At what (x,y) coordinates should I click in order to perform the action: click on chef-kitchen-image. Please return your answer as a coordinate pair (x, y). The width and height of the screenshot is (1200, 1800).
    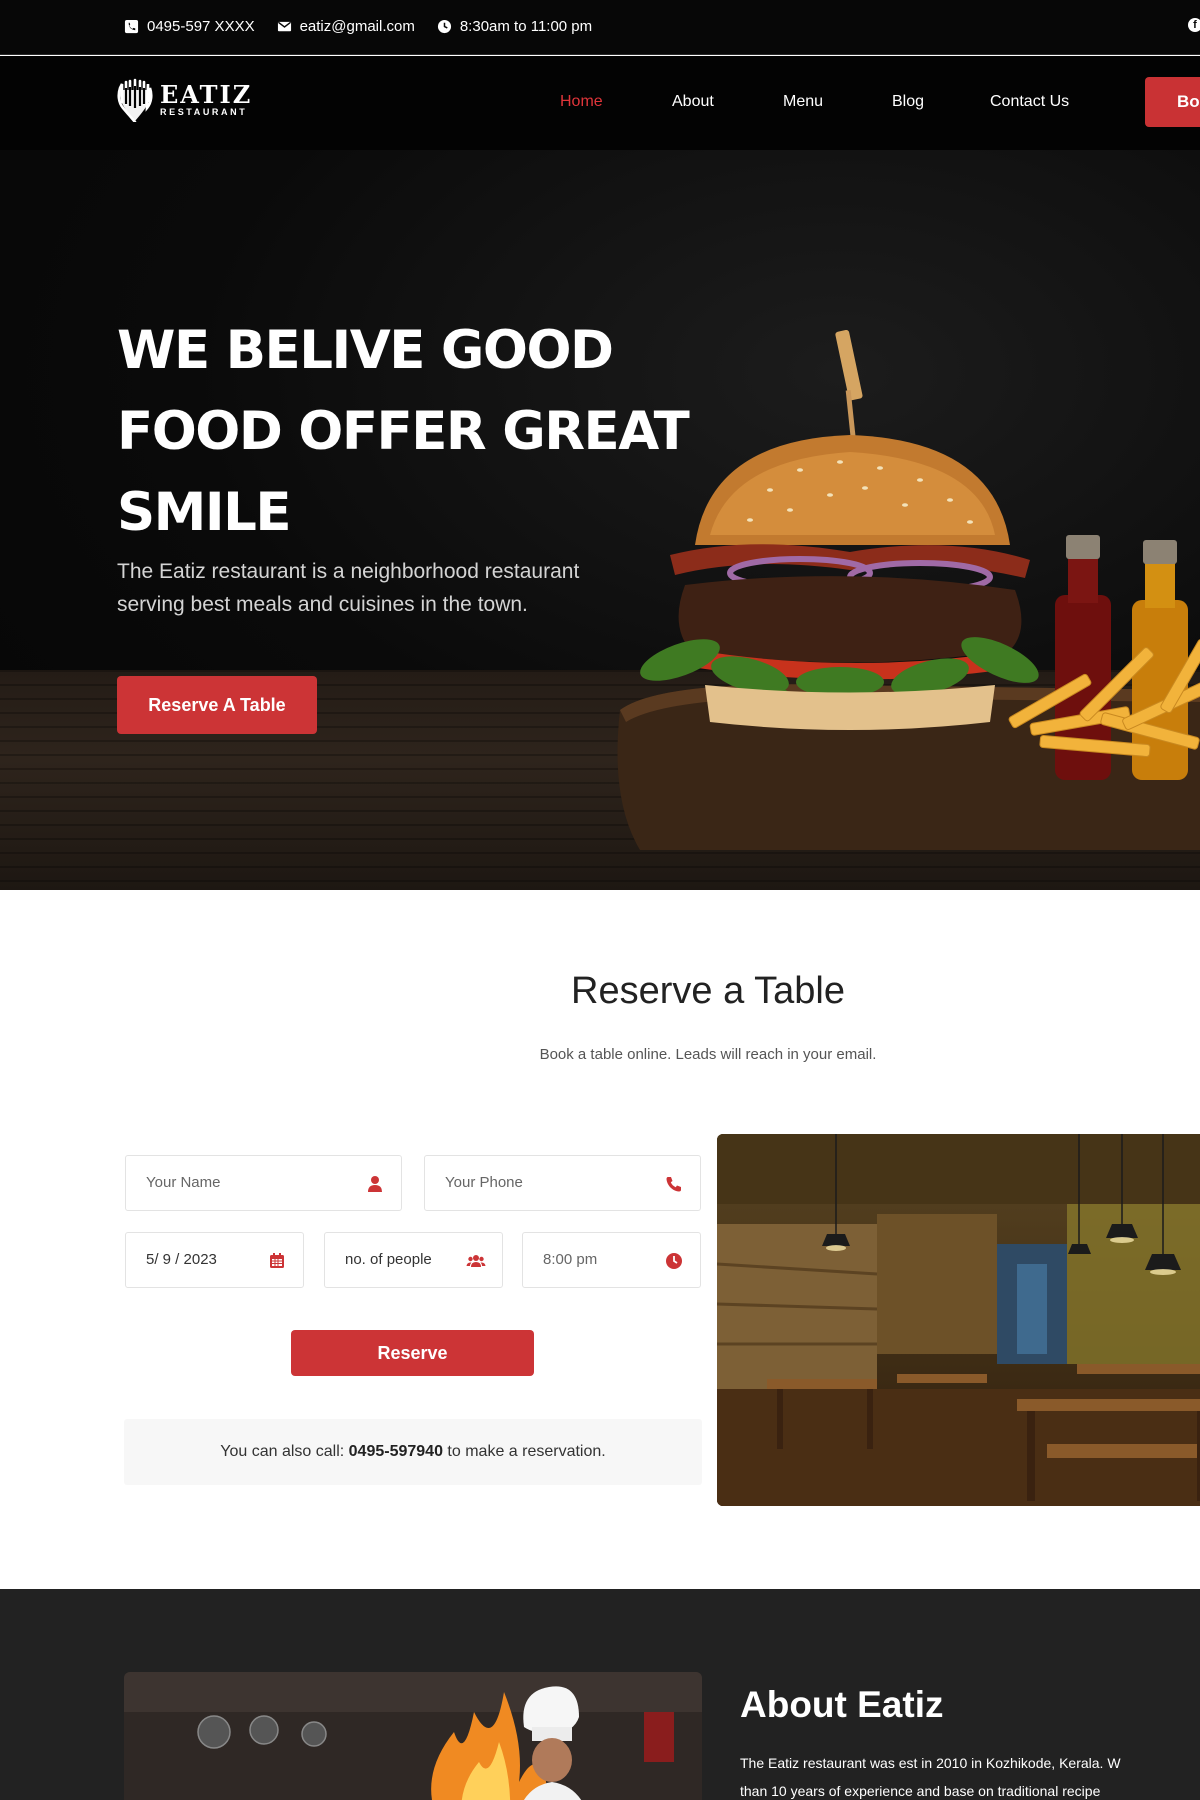
    Looking at the image, I should click on (413, 1736).